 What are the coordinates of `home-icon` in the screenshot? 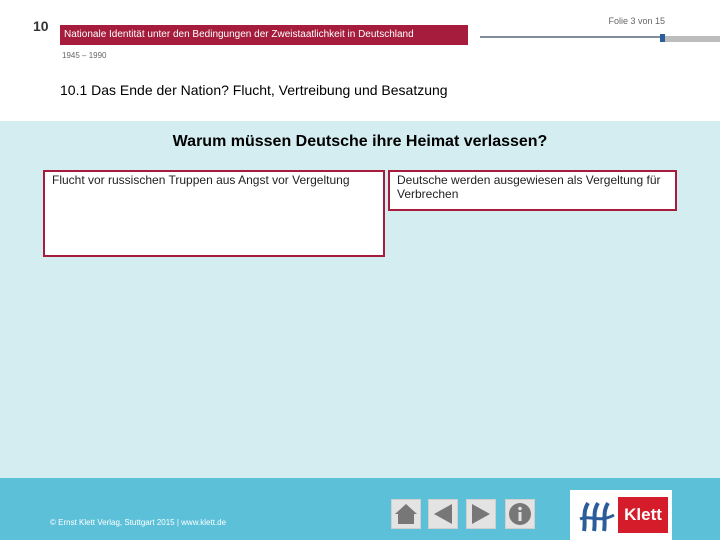 It's located at (406, 514).